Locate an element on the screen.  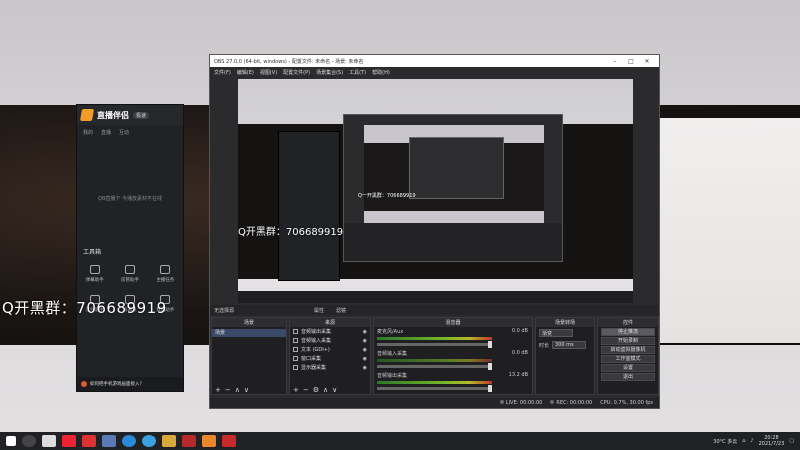
sources-title: 来源 is located at coordinates (330, 322).